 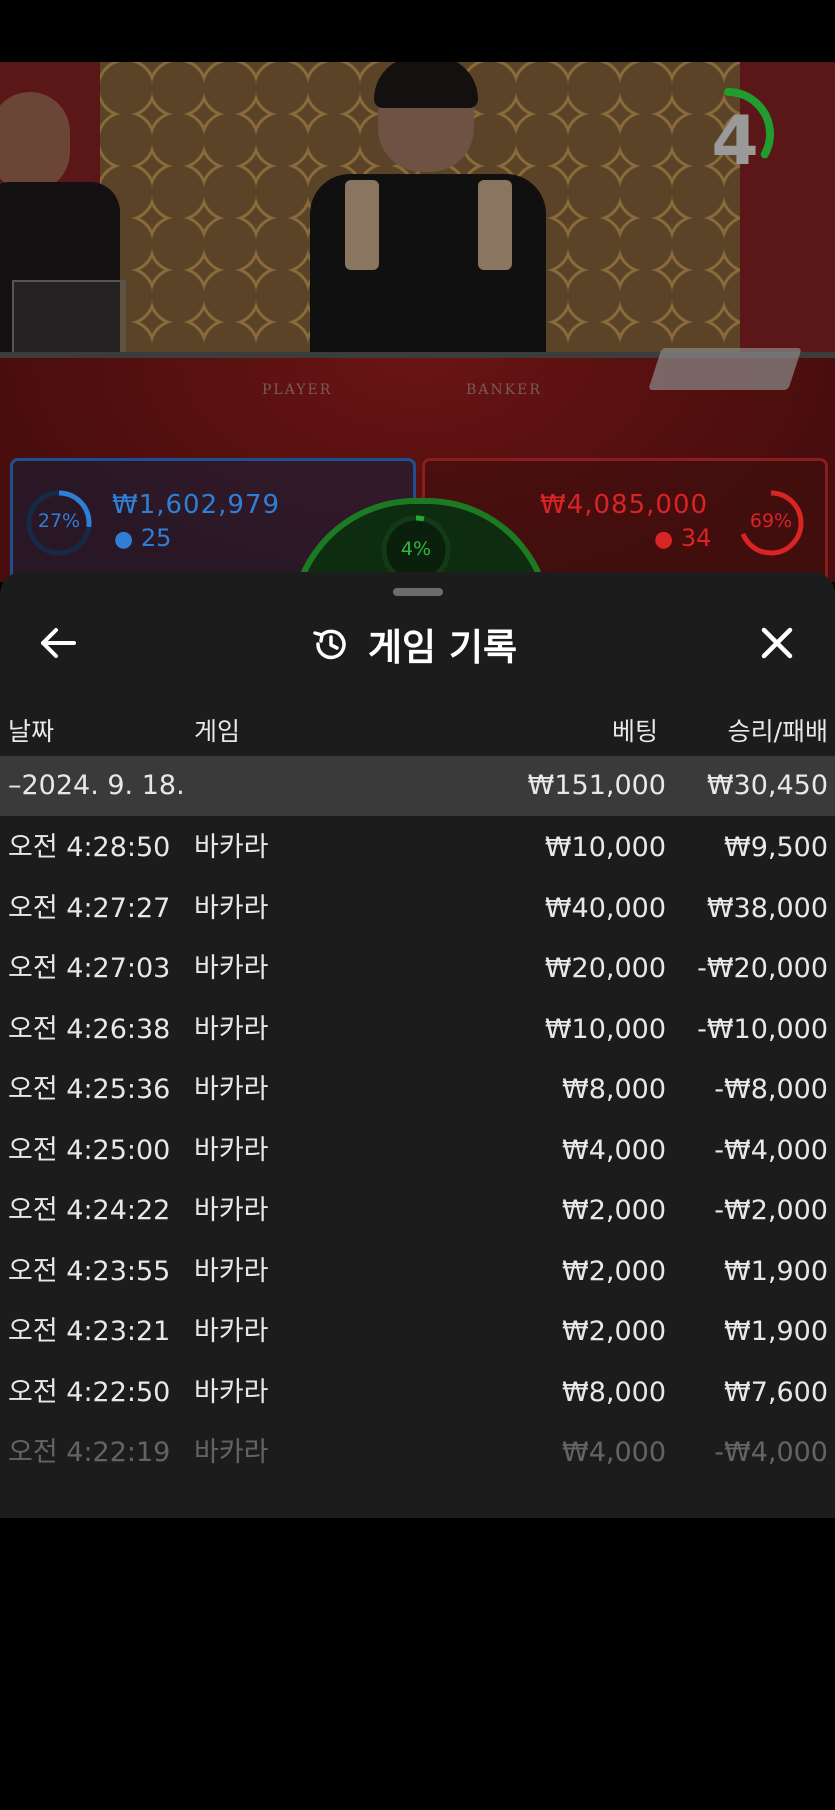 I want to click on banker-bettor-count: ● 34, so click(x=682, y=538).